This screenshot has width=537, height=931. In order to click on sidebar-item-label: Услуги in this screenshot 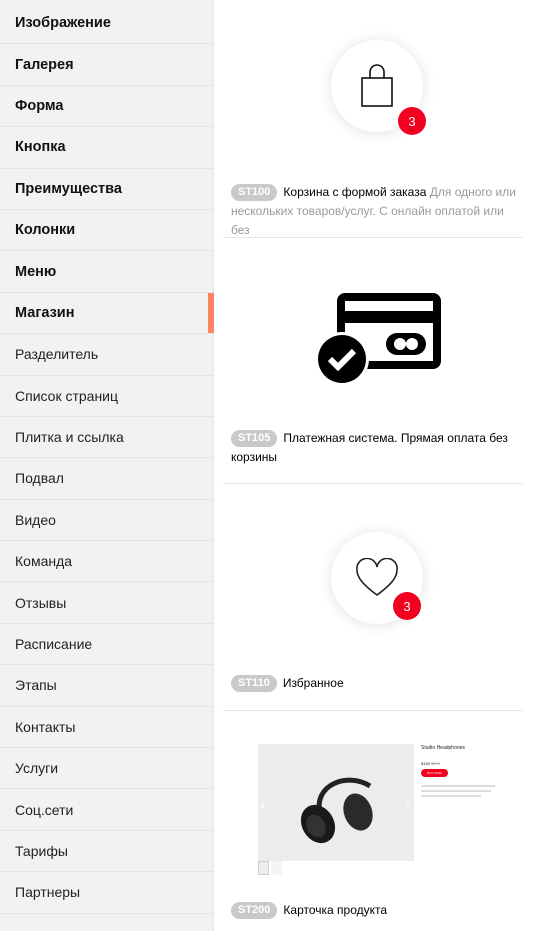, I will do `click(37, 768)`.